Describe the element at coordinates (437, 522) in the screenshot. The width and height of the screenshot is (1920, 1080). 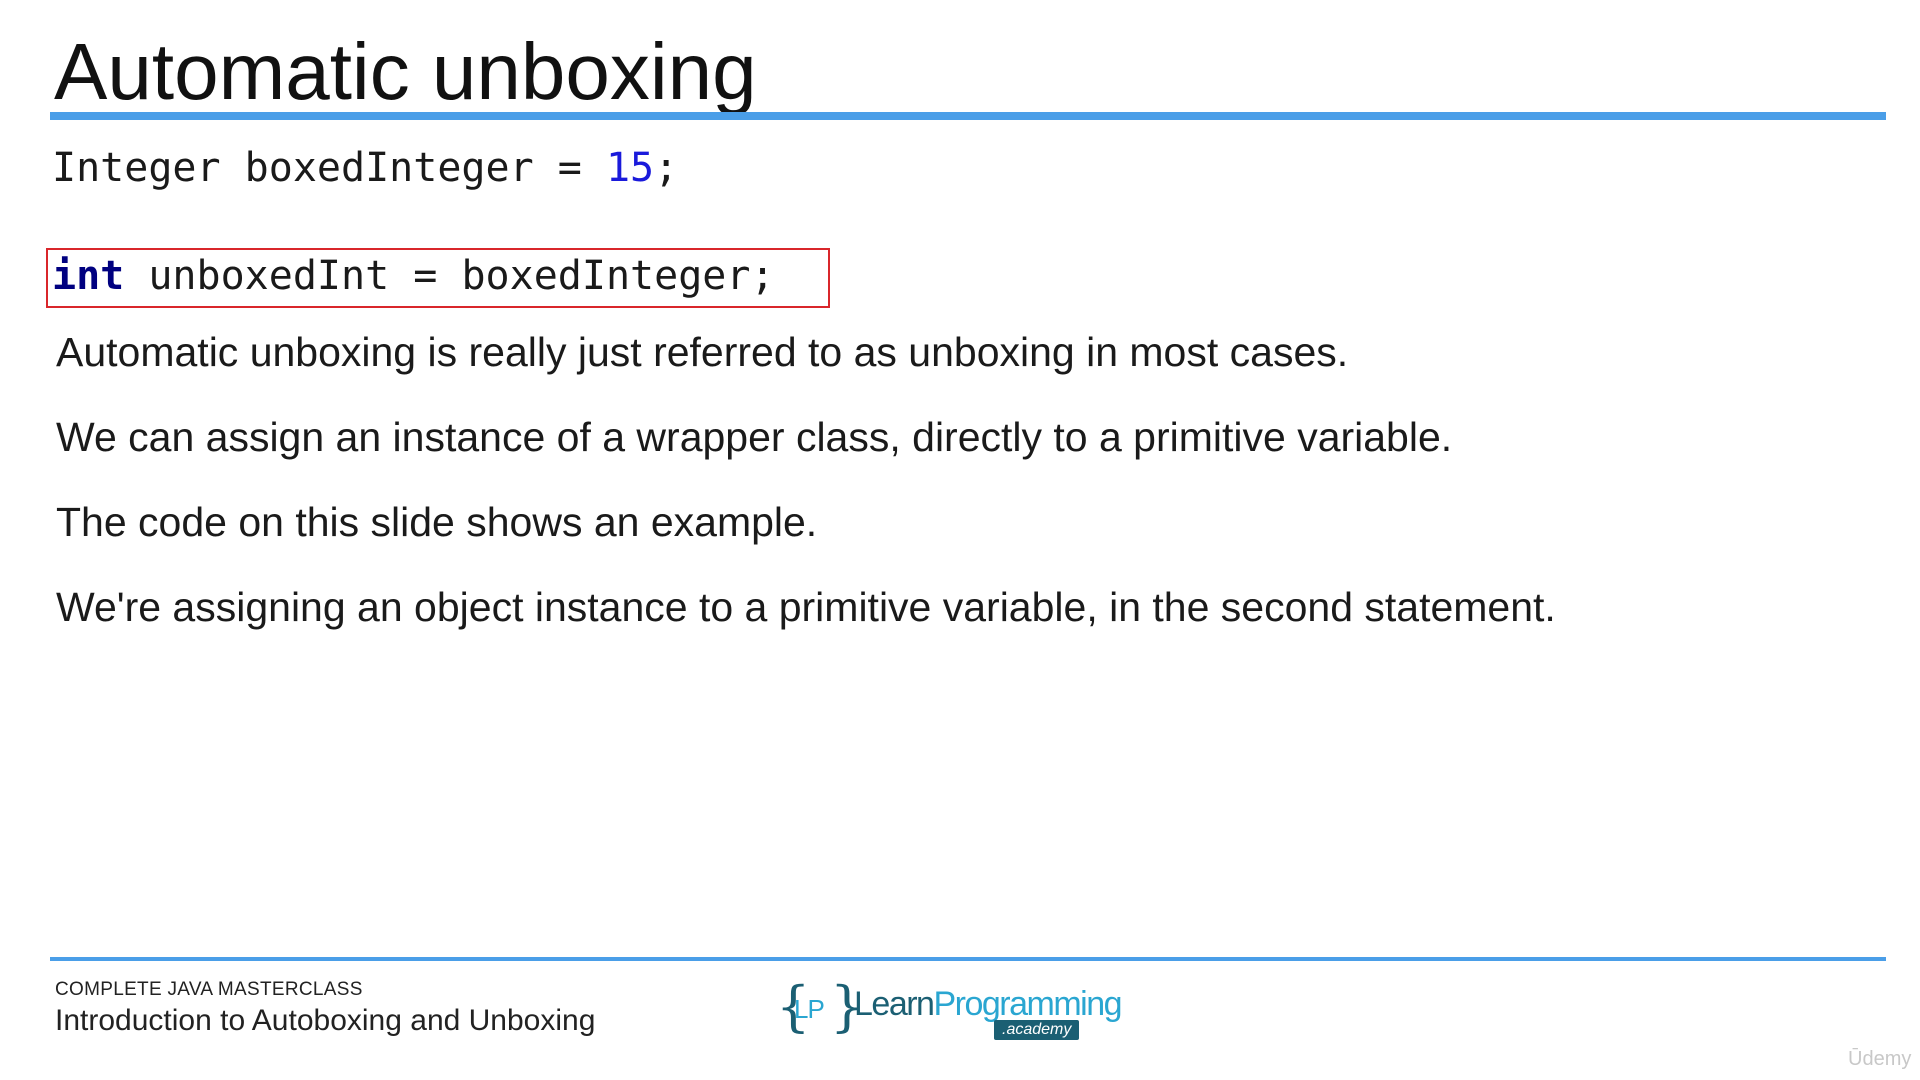
I see `body-paragraph: The code on this slide shows an example.` at that location.